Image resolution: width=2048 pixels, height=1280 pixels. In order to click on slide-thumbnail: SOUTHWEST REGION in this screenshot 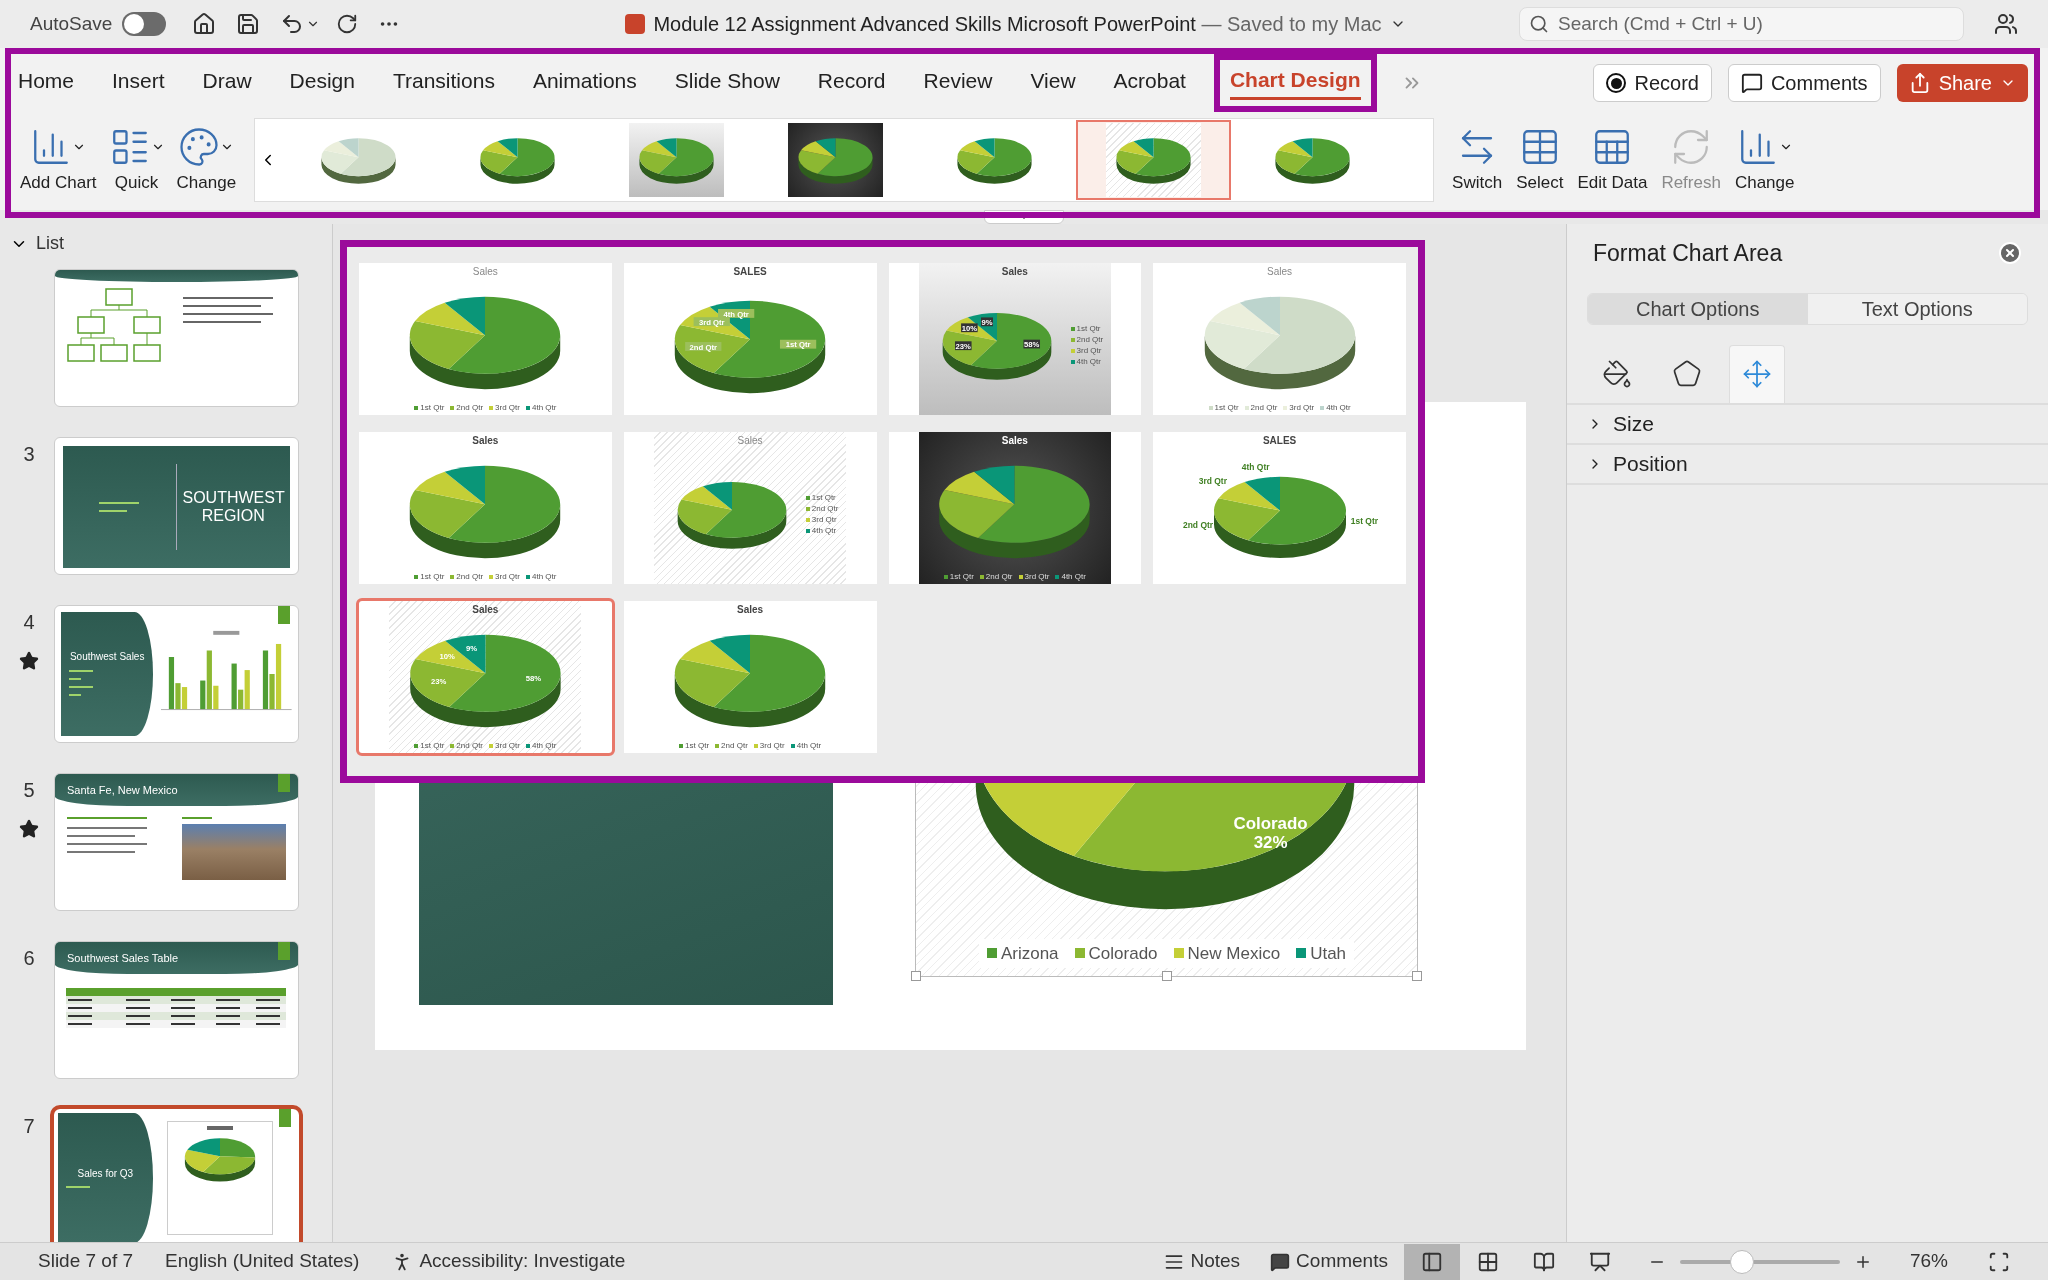, I will do `click(176, 506)`.